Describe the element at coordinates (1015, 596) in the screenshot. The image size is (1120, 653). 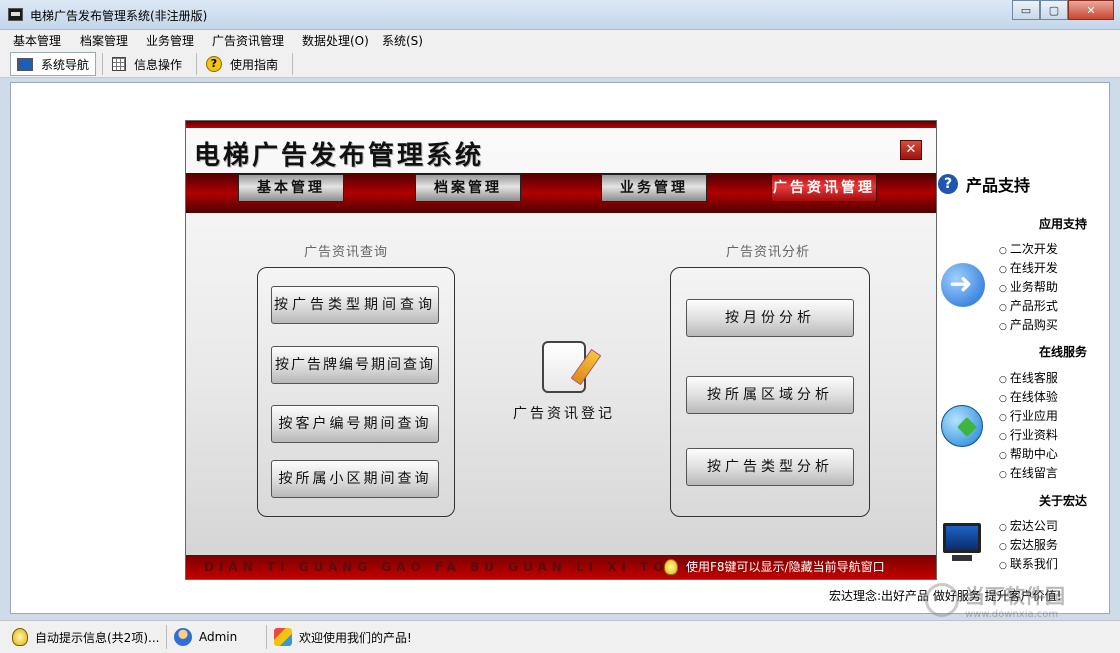
I see `watermark-text: 当下软件园` at that location.